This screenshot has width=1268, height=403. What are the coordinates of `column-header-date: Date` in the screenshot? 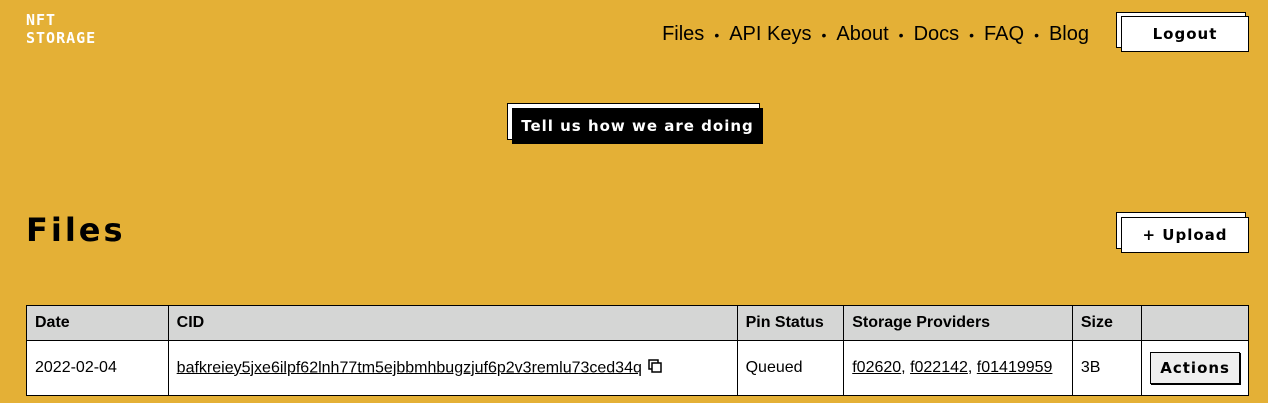 It's located at (97, 323).